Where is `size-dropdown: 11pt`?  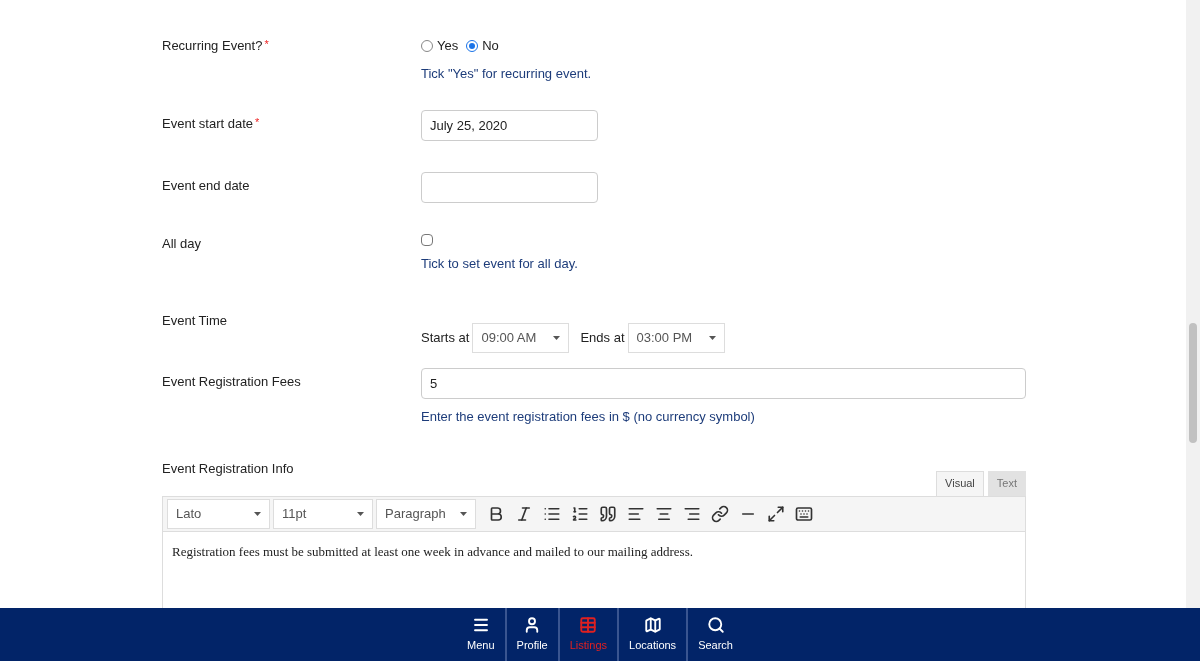 size-dropdown: 11pt is located at coordinates (323, 513).